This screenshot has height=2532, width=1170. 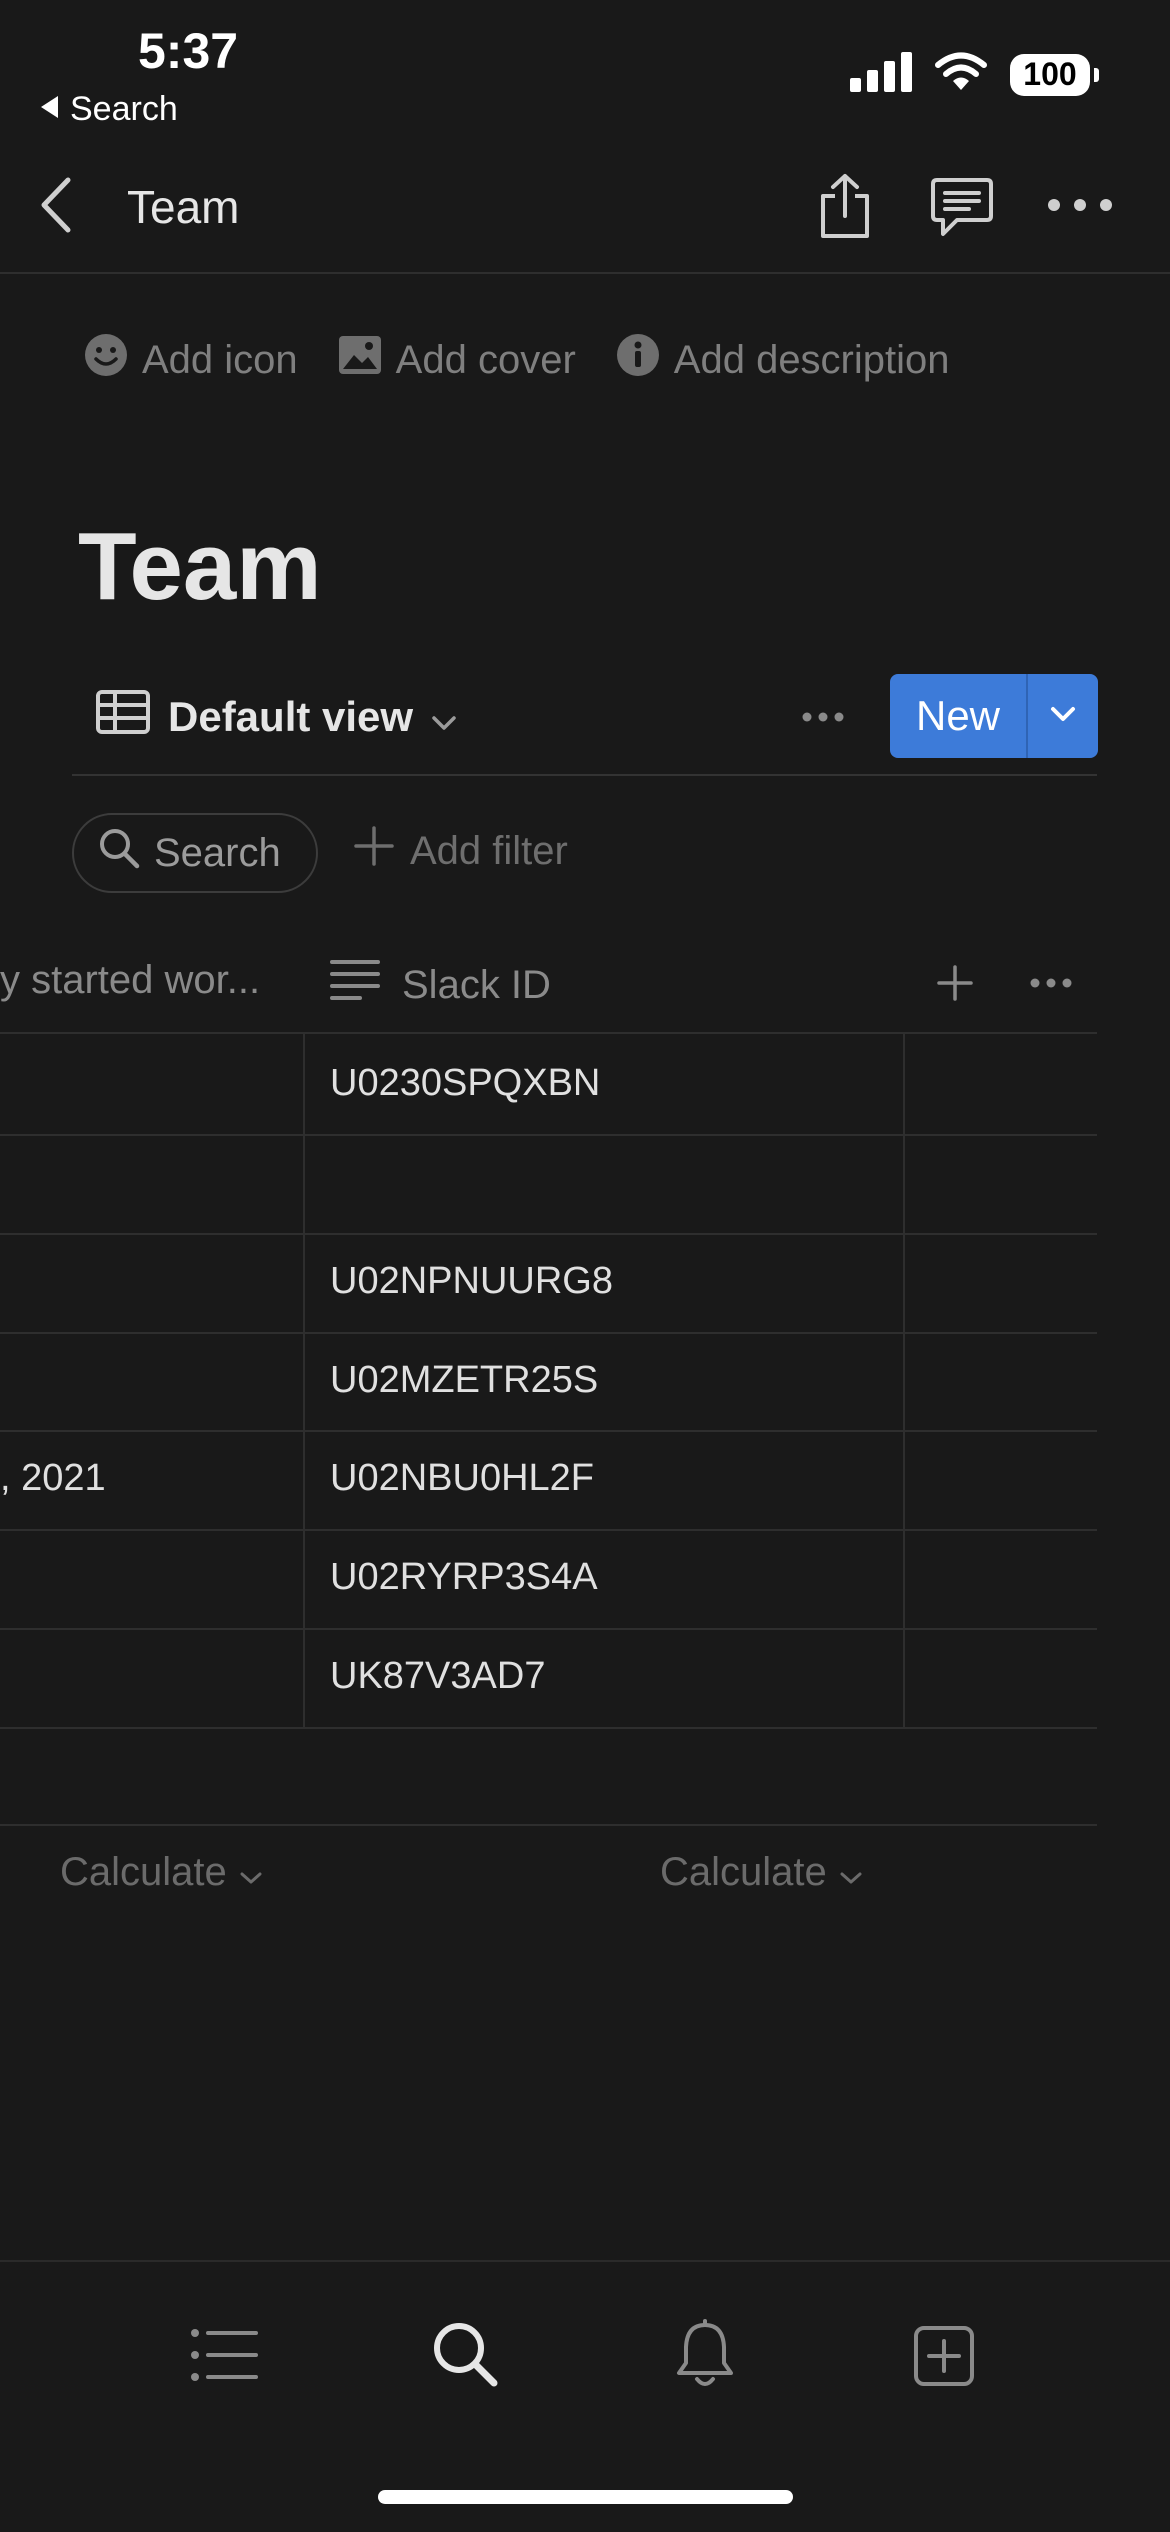 I want to click on table-cell-slack-id: U0230SPQXBN, so click(x=465, y=1083).